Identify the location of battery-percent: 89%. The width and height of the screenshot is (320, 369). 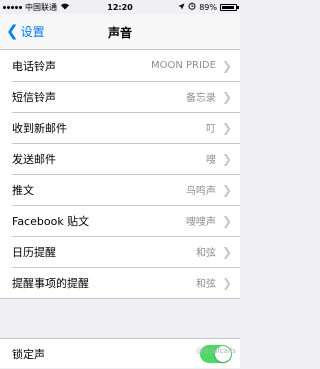
(208, 7).